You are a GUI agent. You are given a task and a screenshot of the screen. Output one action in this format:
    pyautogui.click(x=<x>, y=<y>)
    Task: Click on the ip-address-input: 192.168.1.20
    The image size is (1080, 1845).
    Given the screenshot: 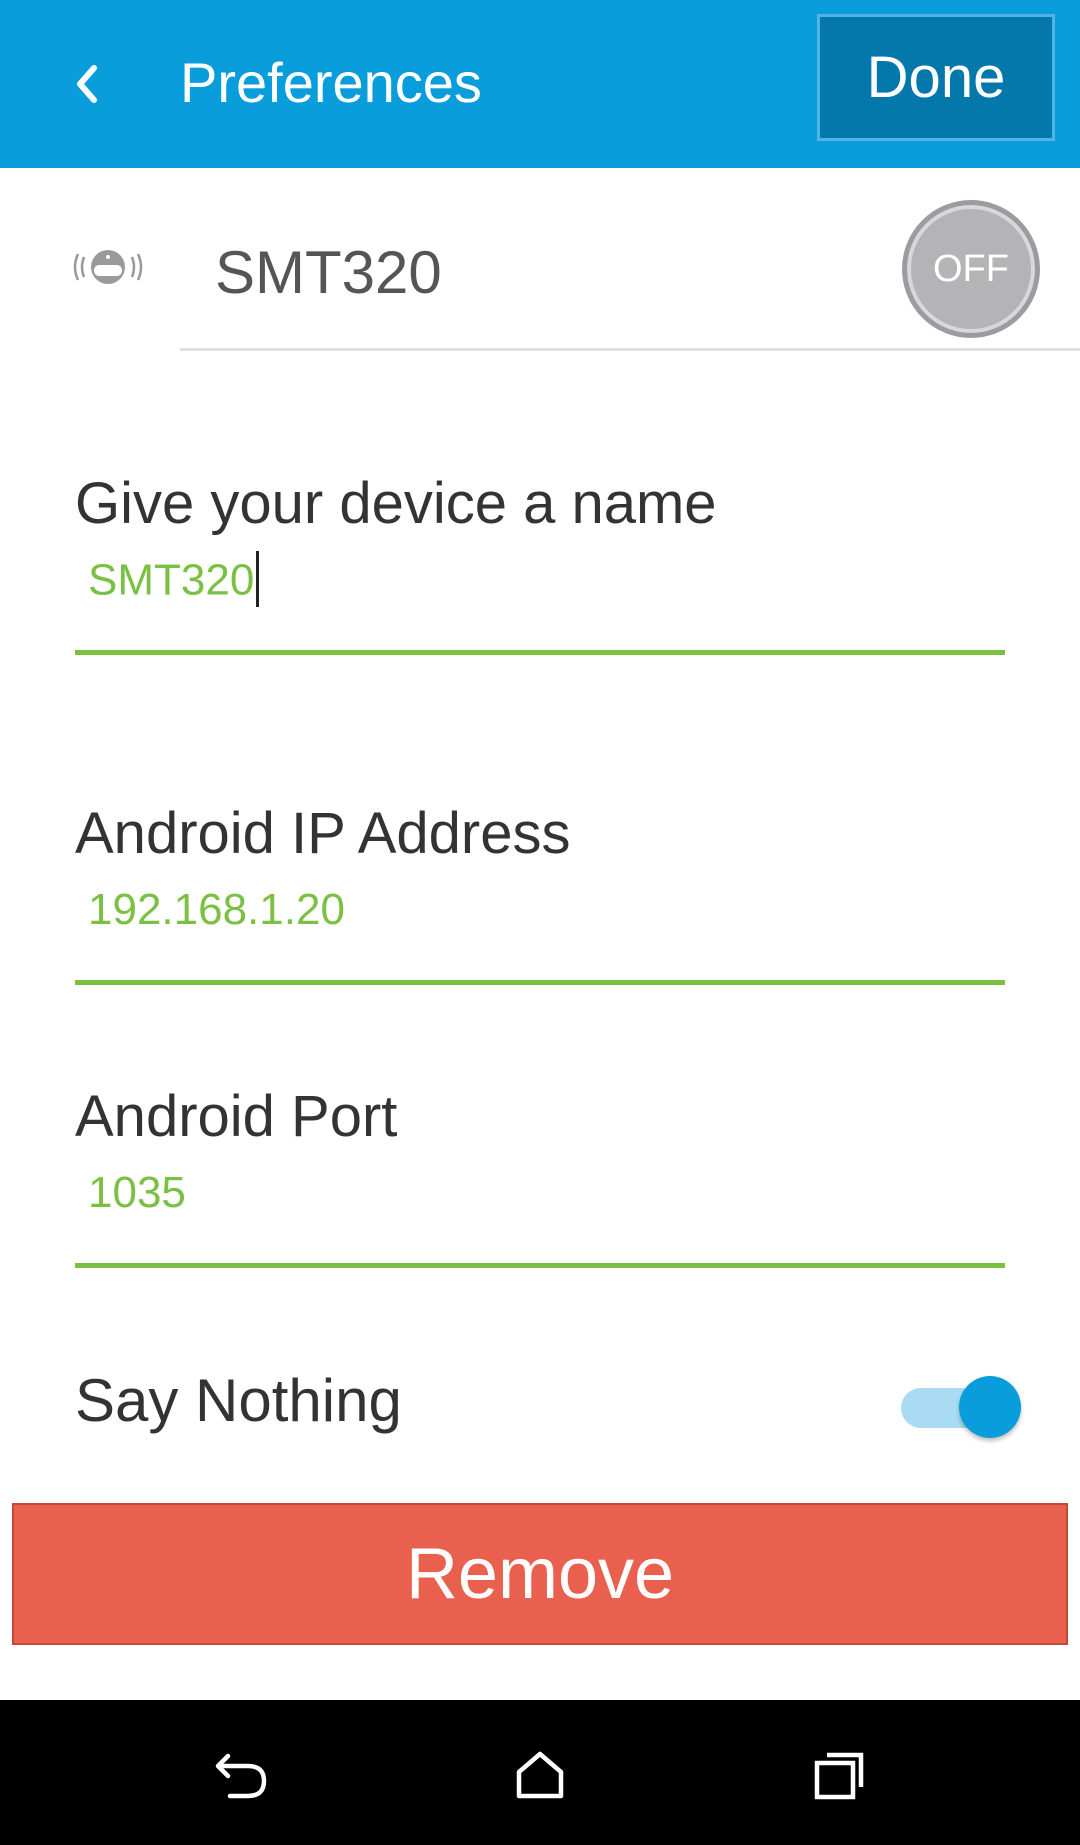 What is the action you would take?
    pyautogui.click(x=538, y=910)
    